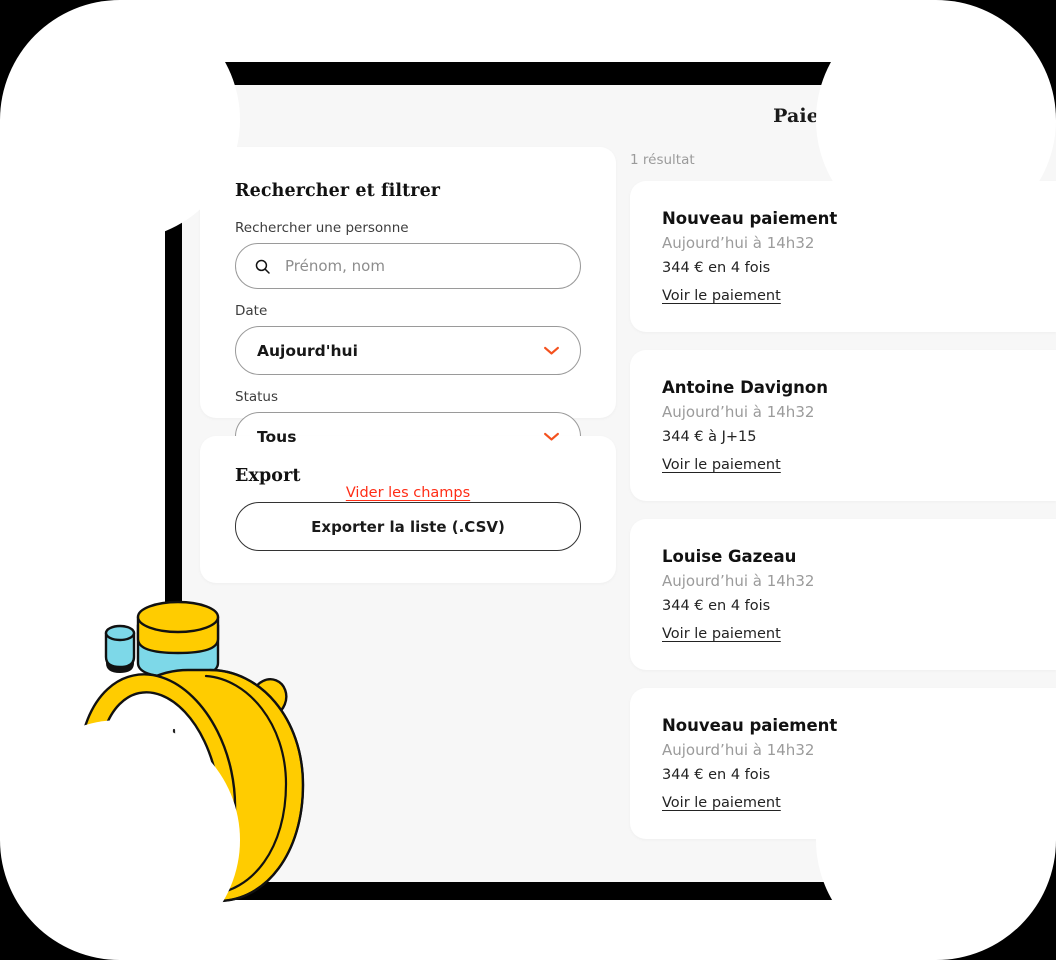 The height and width of the screenshot is (960, 1056). What do you see at coordinates (745, 387) in the screenshot?
I see `payment-name: Antoine Davignon` at bounding box center [745, 387].